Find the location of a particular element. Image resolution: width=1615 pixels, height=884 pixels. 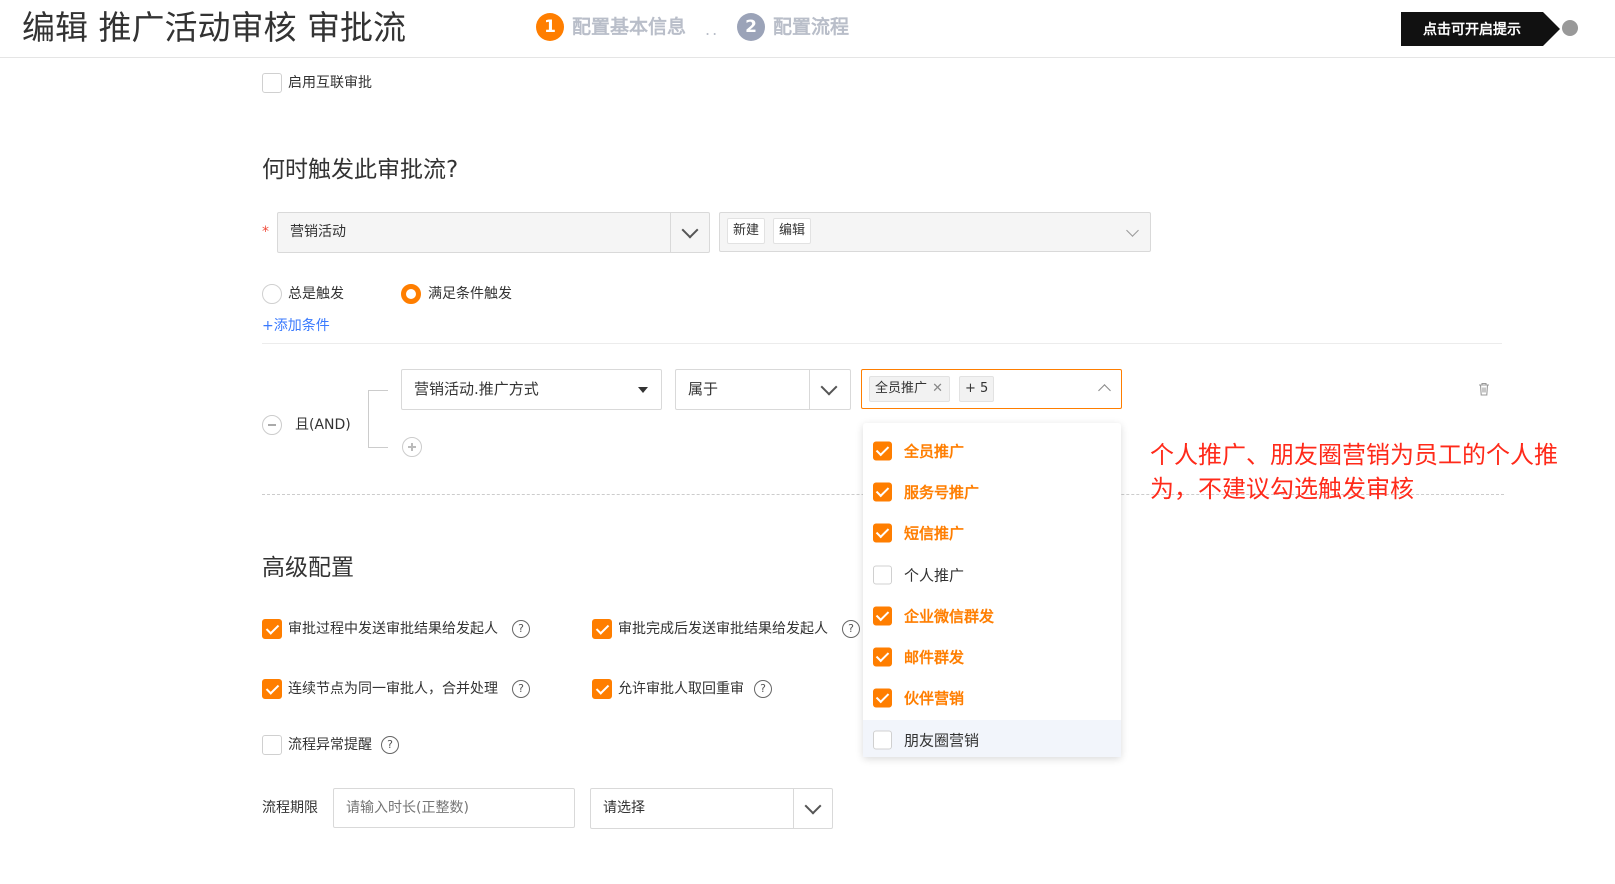

radio-always-label: 总是触发 is located at coordinates (316, 294).